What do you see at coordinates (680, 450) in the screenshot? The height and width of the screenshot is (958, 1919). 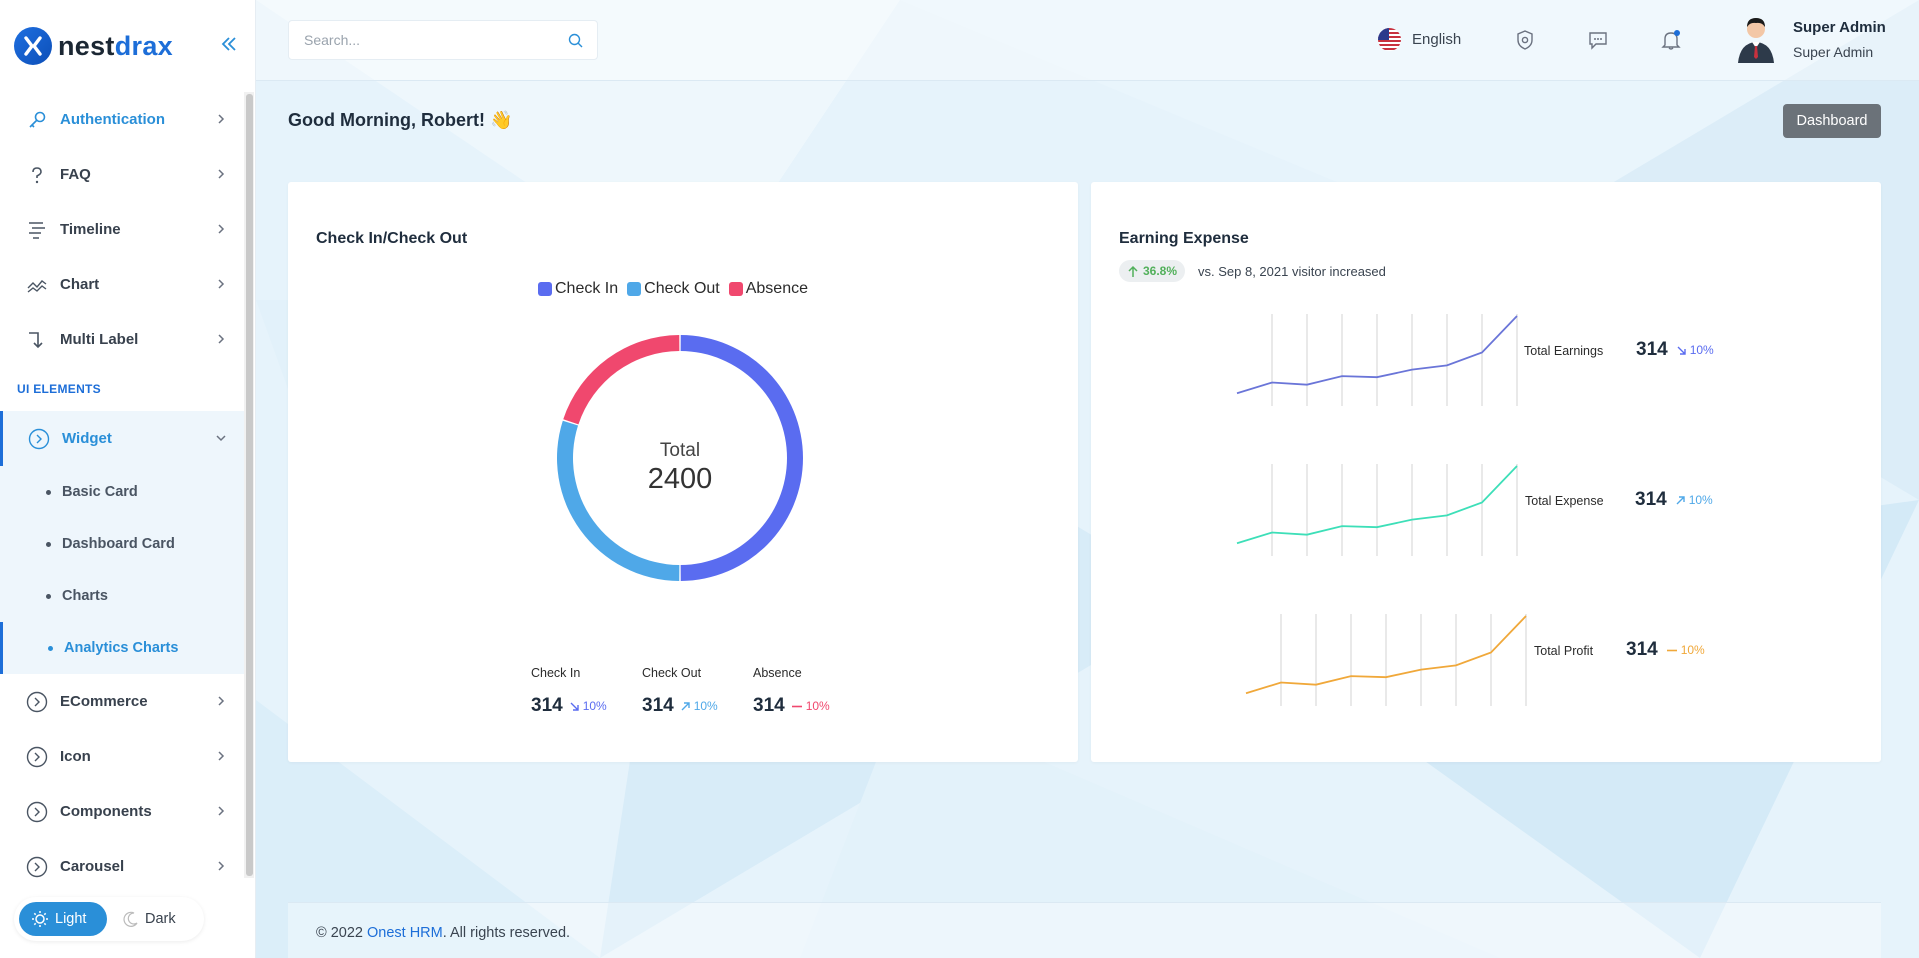 I see `donut-center-label: Total` at bounding box center [680, 450].